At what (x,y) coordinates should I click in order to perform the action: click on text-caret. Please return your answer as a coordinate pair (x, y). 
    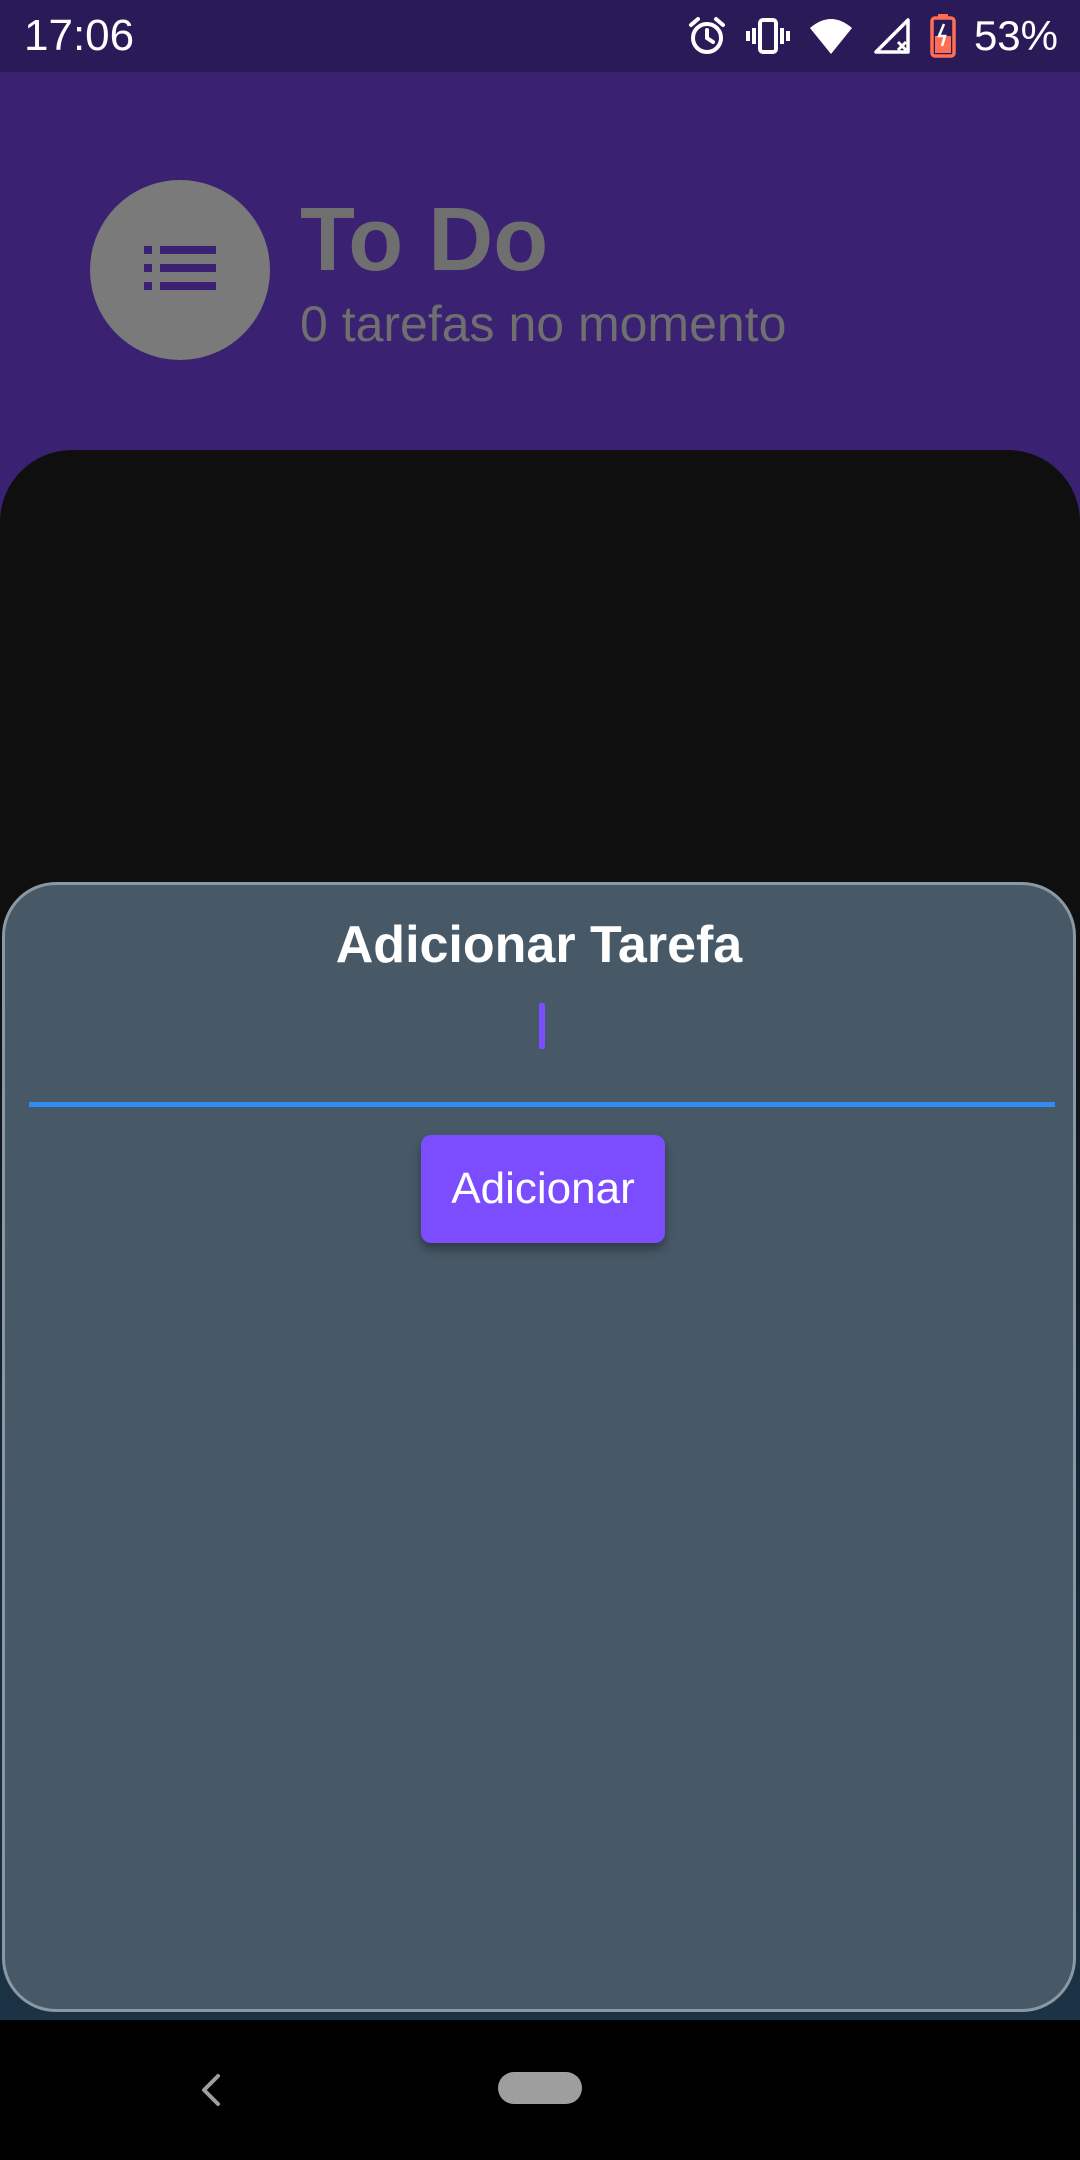
    Looking at the image, I should click on (542, 1026).